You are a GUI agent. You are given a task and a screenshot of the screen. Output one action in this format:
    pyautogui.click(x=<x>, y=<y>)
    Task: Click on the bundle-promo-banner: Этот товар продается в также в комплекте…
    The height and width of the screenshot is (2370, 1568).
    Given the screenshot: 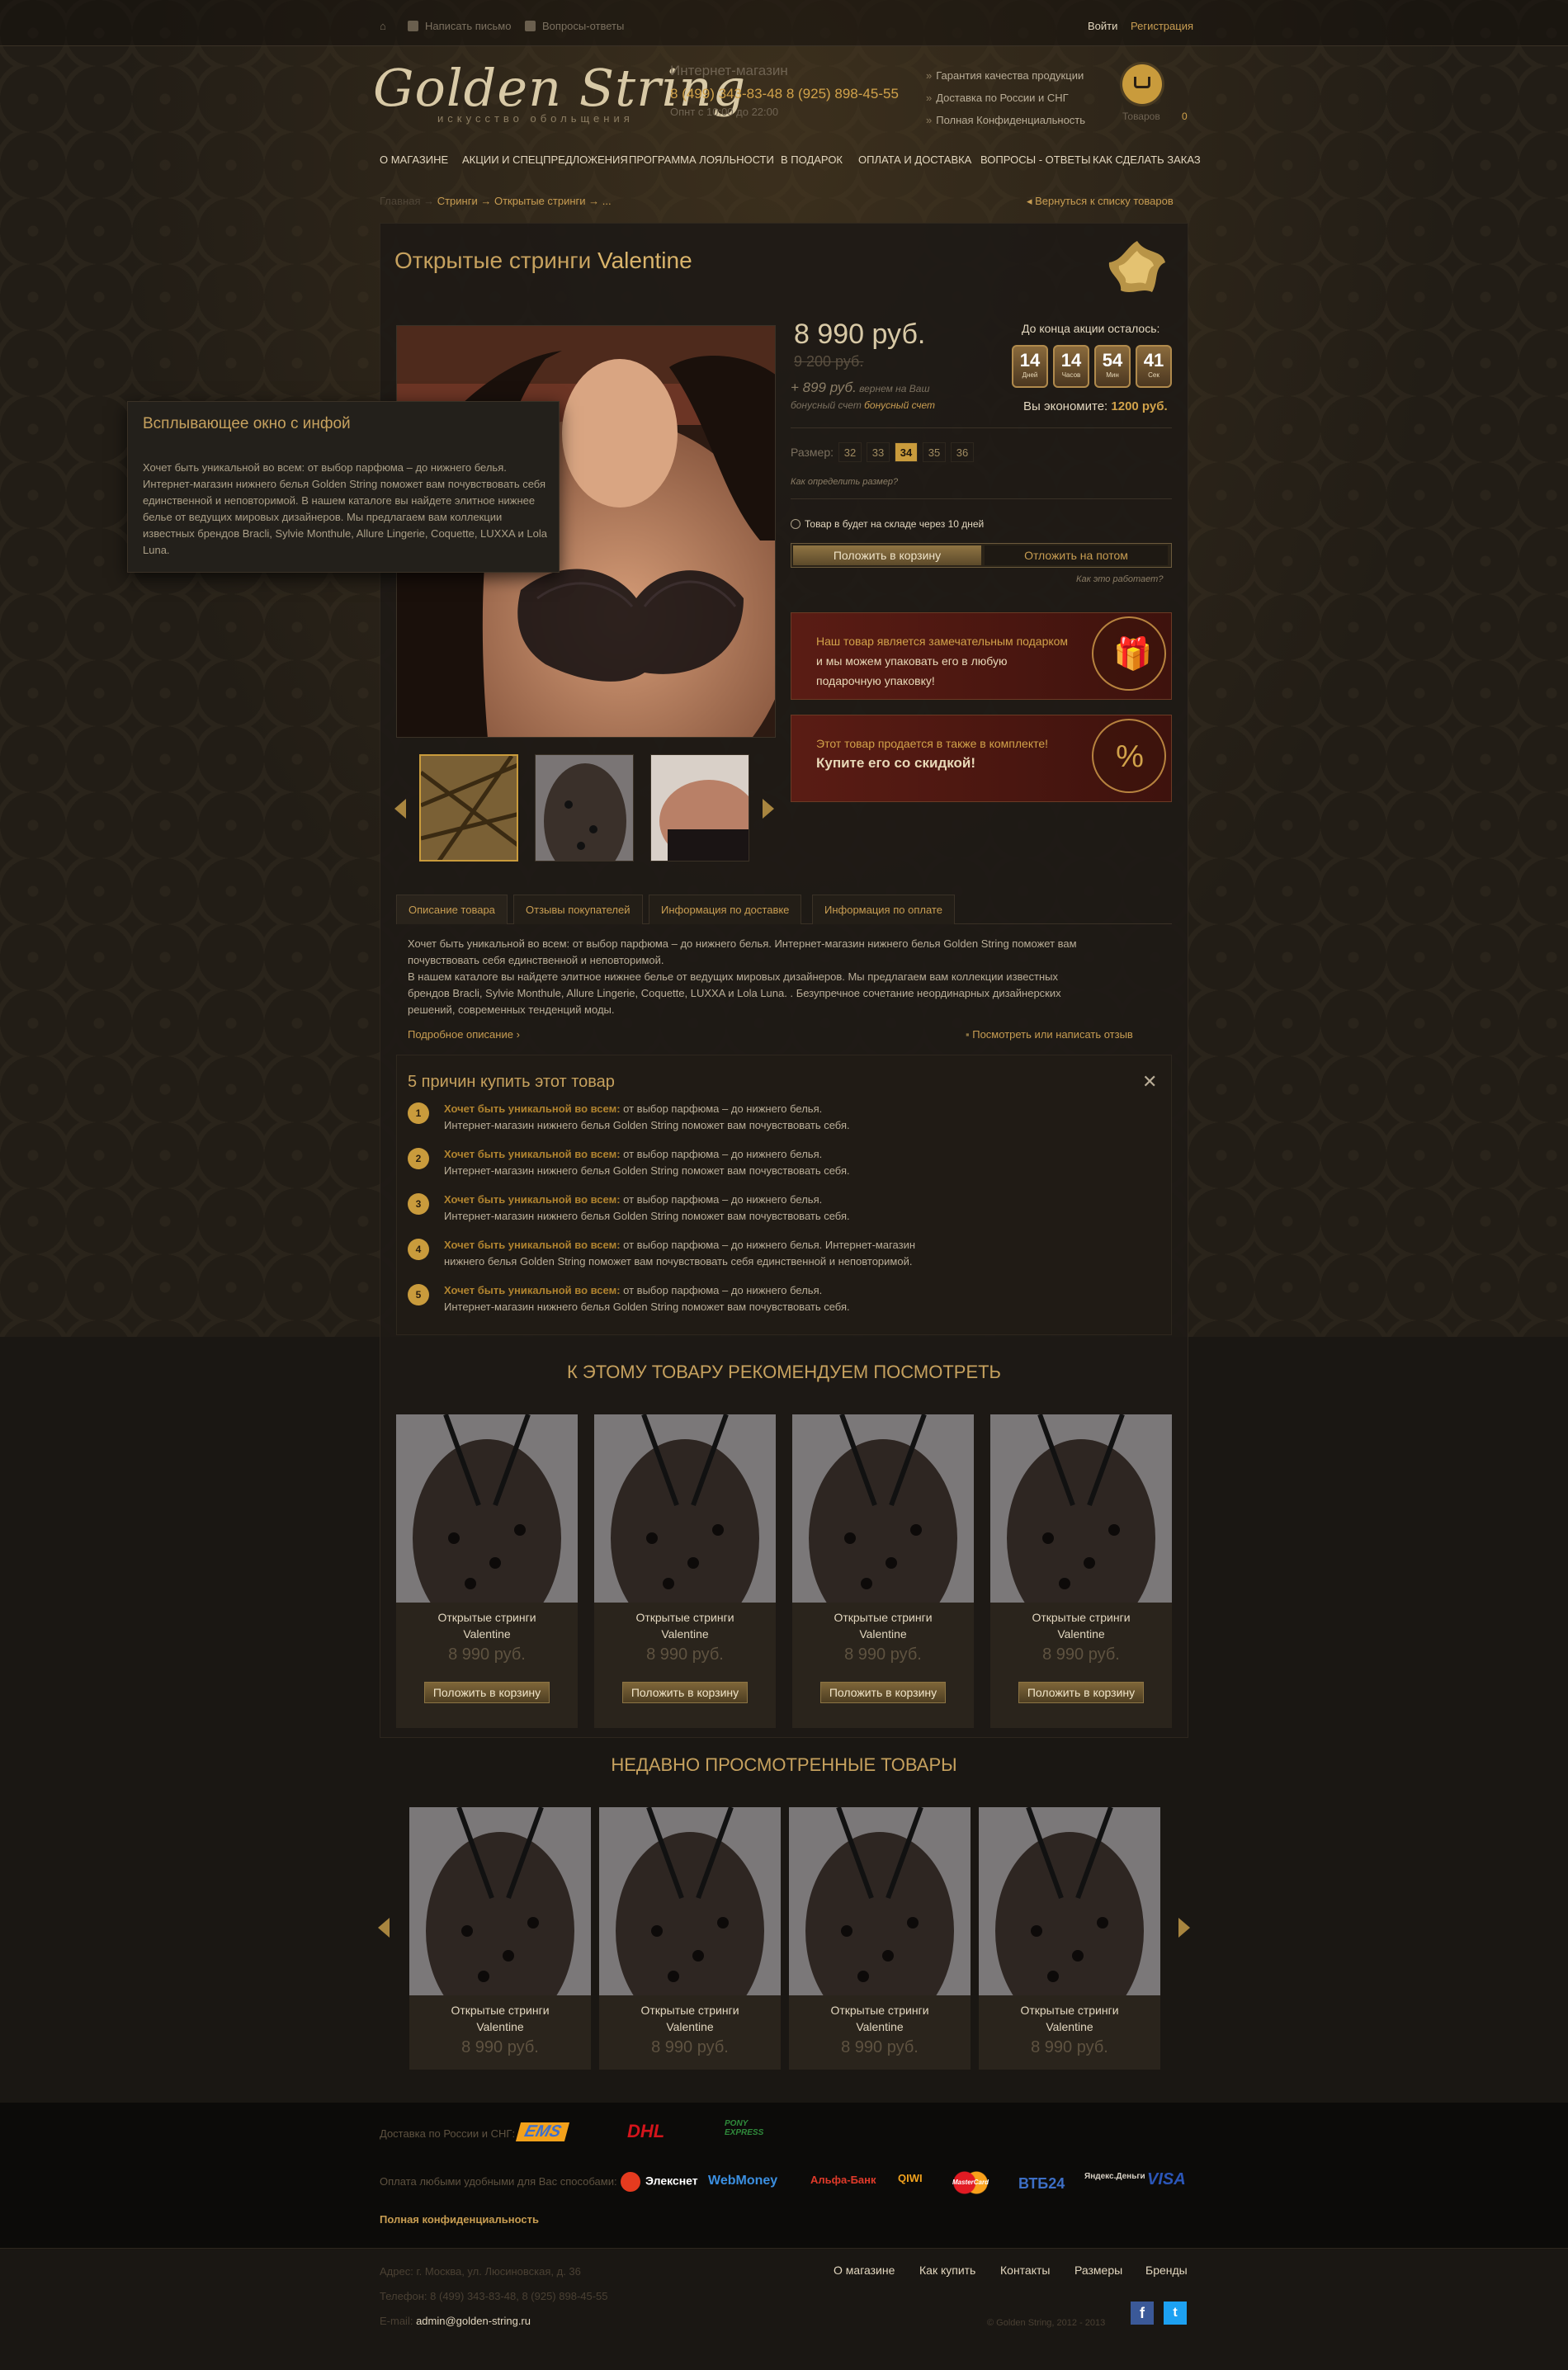 What is the action you would take?
    pyautogui.click(x=981, y=758)
    